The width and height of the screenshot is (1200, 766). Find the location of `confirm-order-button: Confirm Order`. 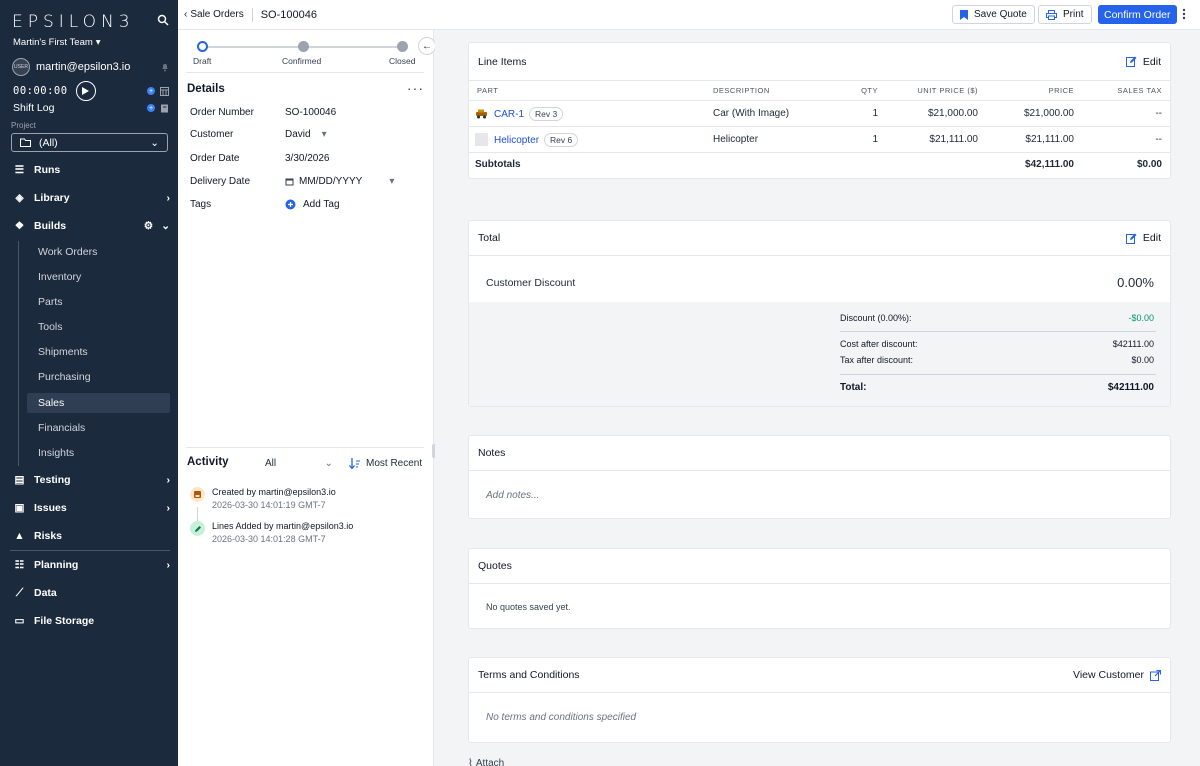

confirm-order-button: Confirm Order is located at coordinates (1137, 14).